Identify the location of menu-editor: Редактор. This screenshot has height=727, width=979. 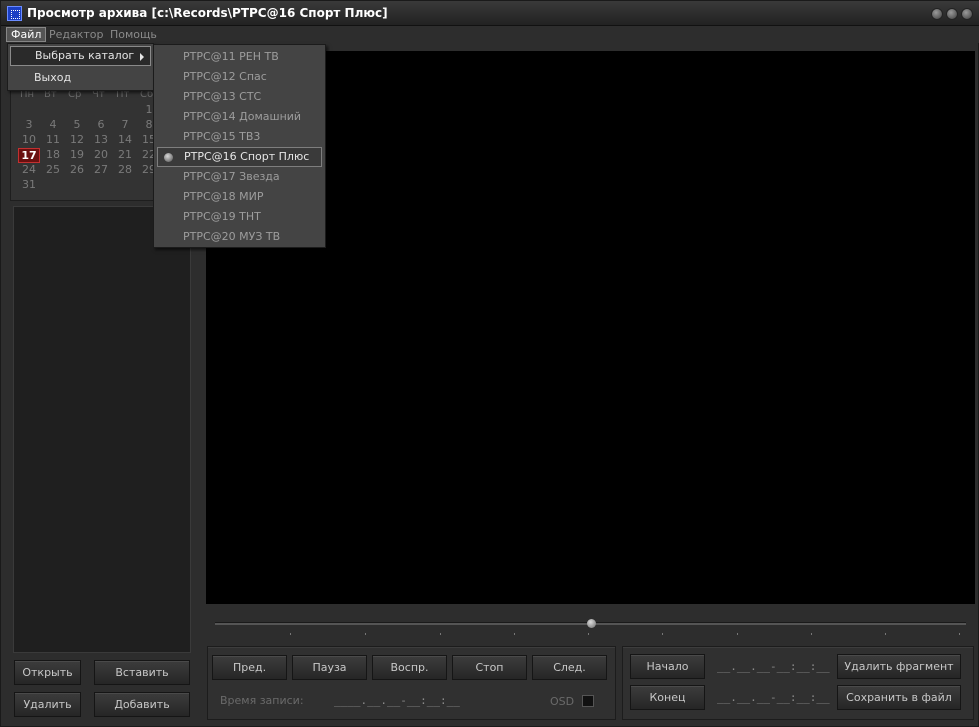
(76, 34).